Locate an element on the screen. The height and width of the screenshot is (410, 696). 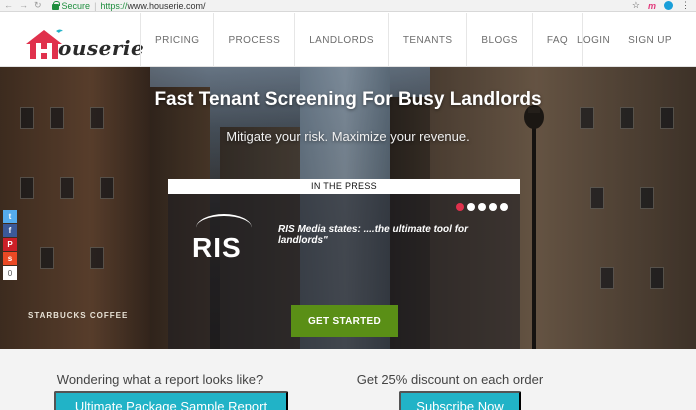
discount-heading: Get 25% discount on each order is located at coordinates (450, 379).